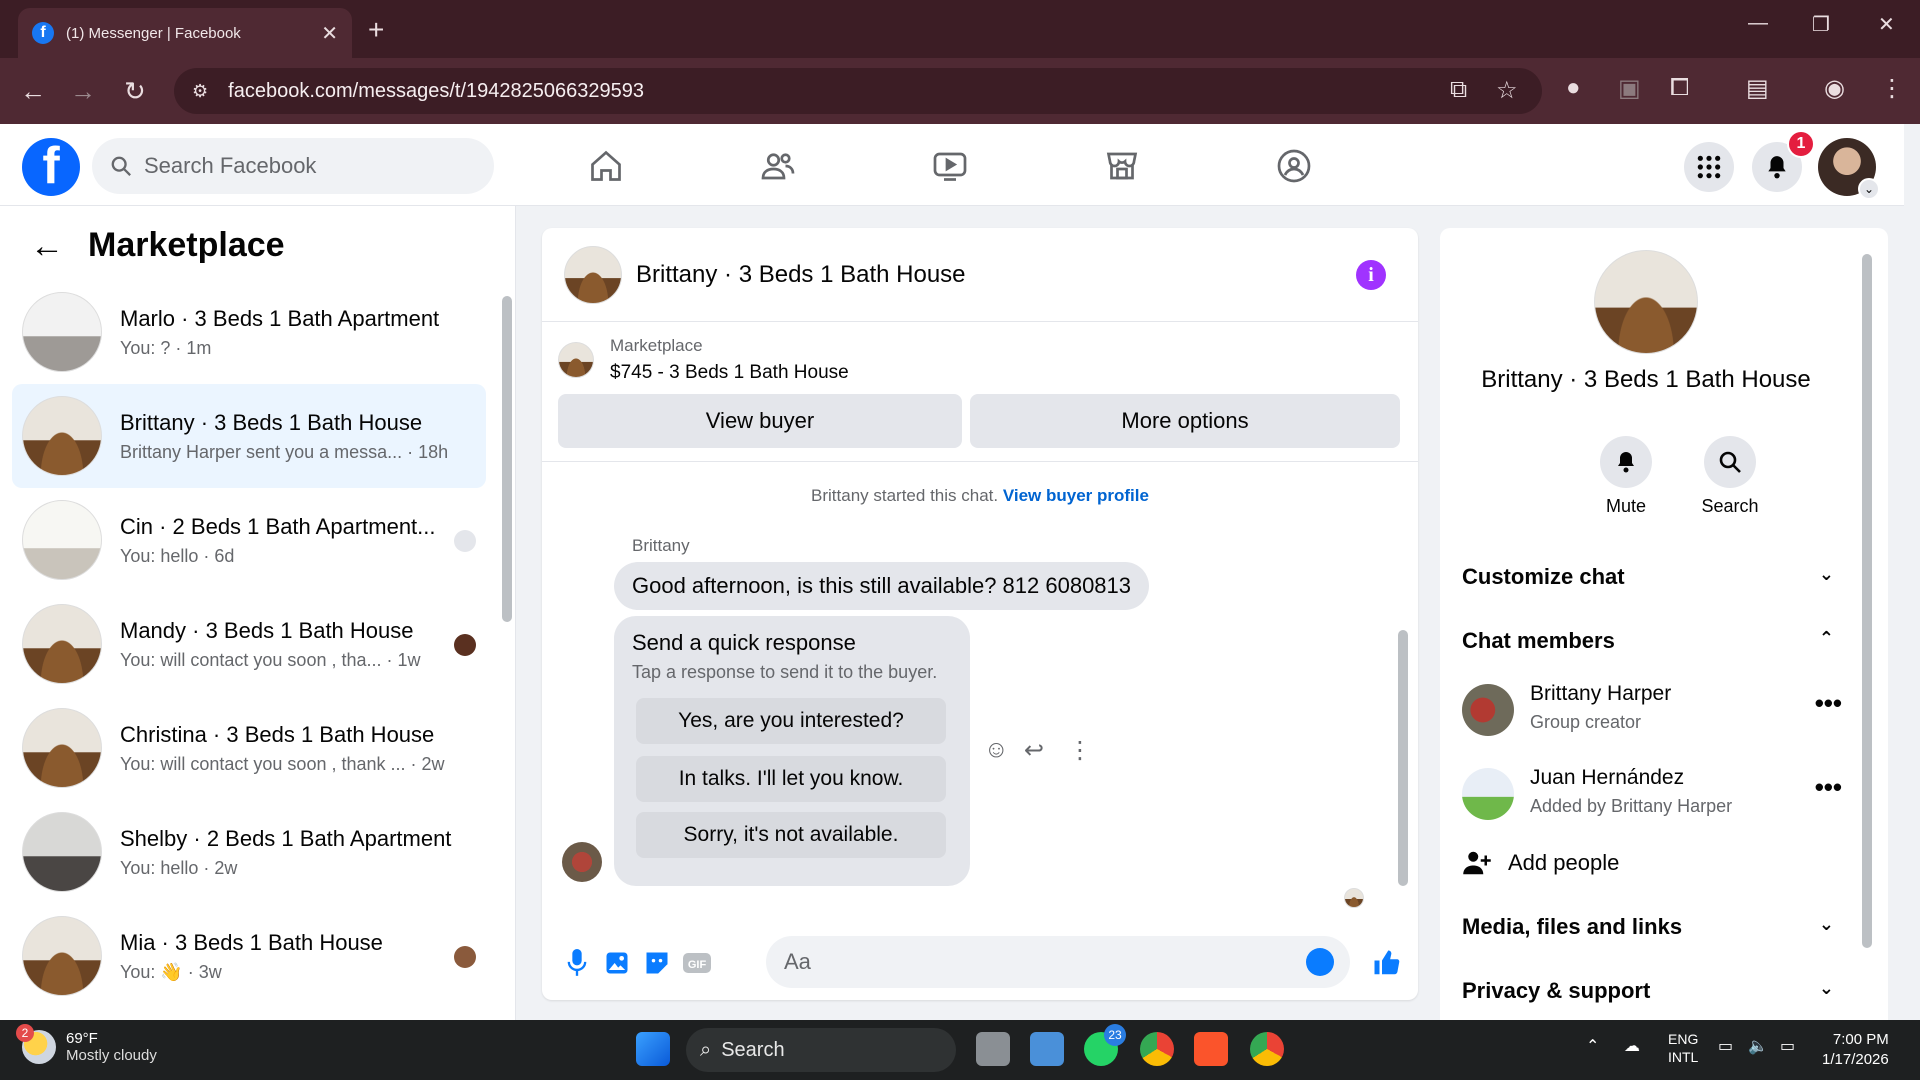 Image resolution: width=1920 pixels, height=1080 pixels. I want to click on gif-icon: GIF, so click(697, 963).